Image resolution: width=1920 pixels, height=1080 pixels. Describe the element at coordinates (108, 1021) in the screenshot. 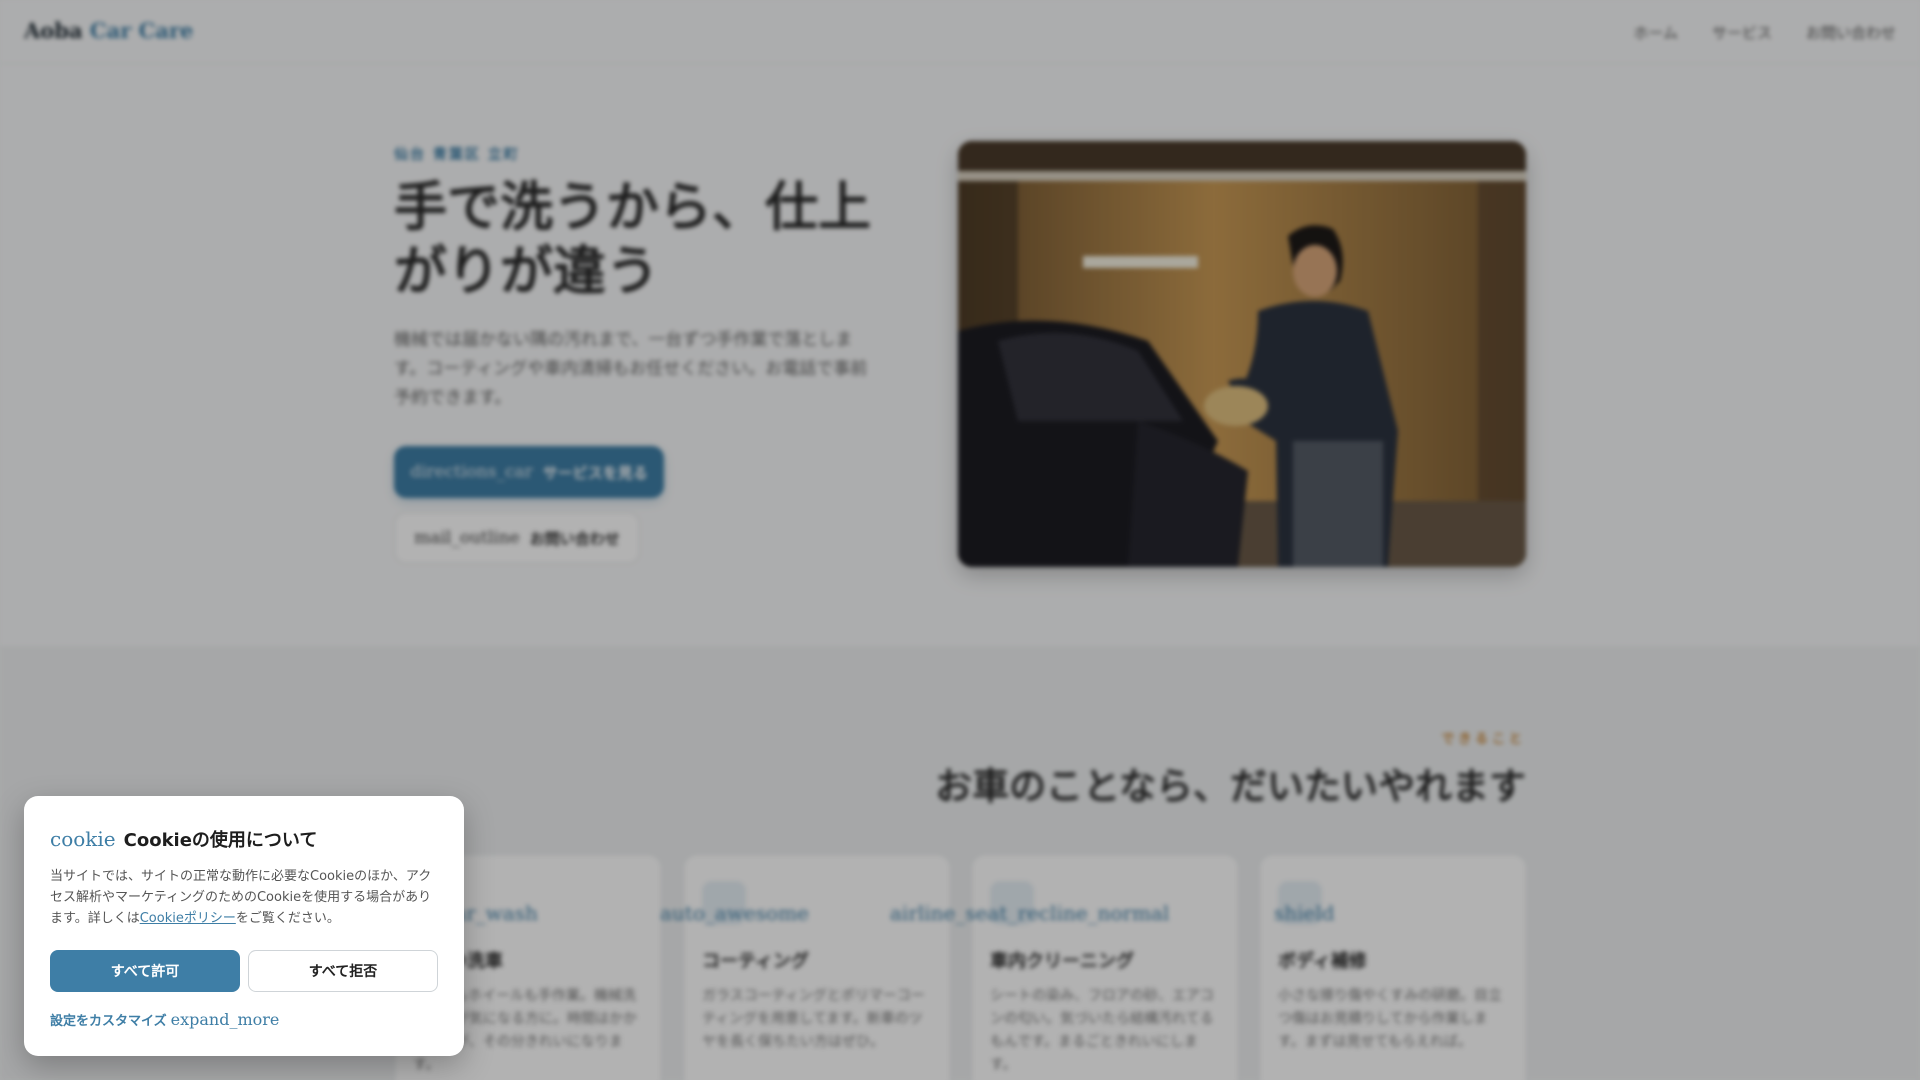

I see `customize-label: 設定をカスタマイズ` at that location.